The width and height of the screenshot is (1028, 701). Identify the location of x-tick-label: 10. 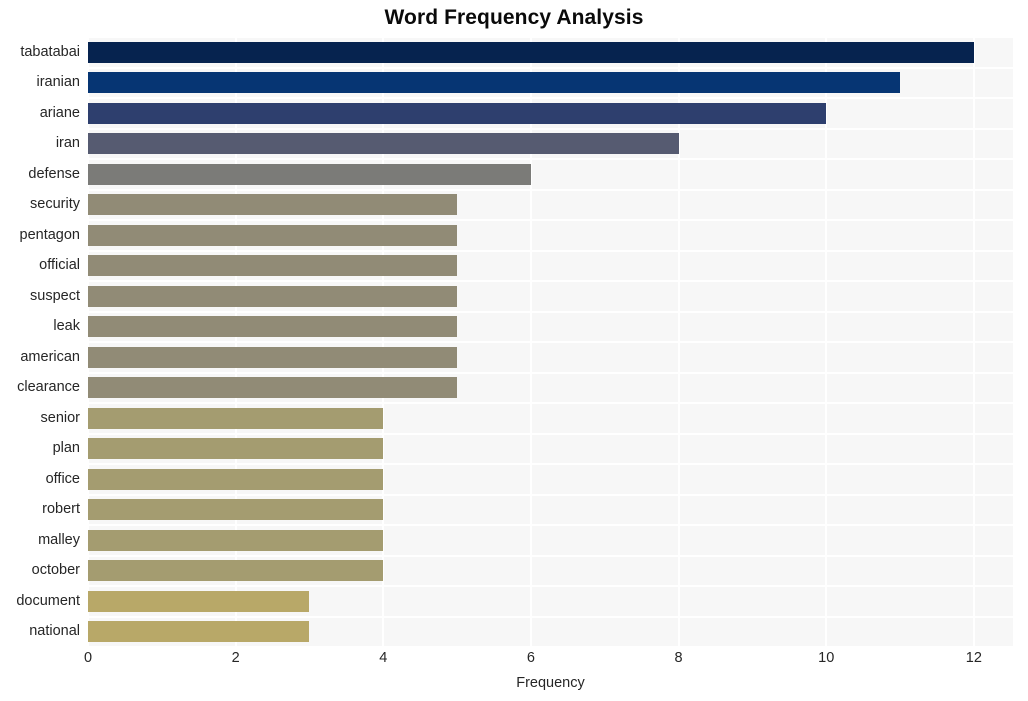
(826, 658).